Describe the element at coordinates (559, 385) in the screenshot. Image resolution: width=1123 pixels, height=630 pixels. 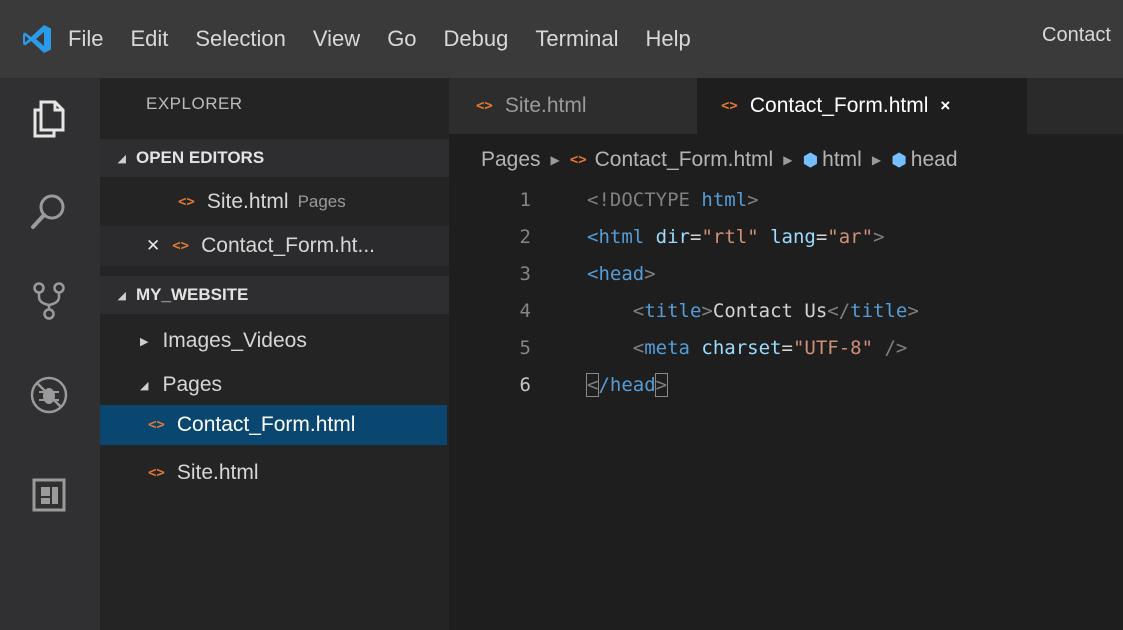
I see `code-line: 6 </head>` at that location.